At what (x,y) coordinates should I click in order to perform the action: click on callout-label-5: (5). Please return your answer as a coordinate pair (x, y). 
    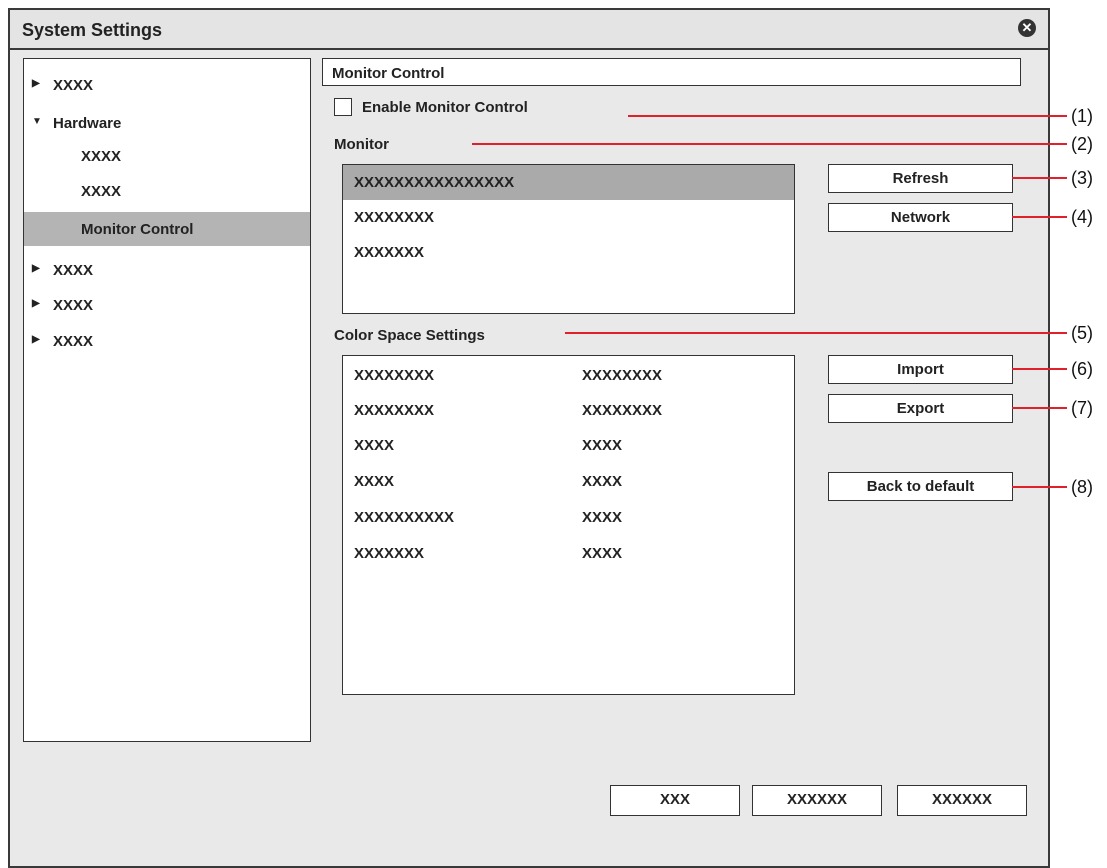
    Looking at the image, I should click on (1082, 333).